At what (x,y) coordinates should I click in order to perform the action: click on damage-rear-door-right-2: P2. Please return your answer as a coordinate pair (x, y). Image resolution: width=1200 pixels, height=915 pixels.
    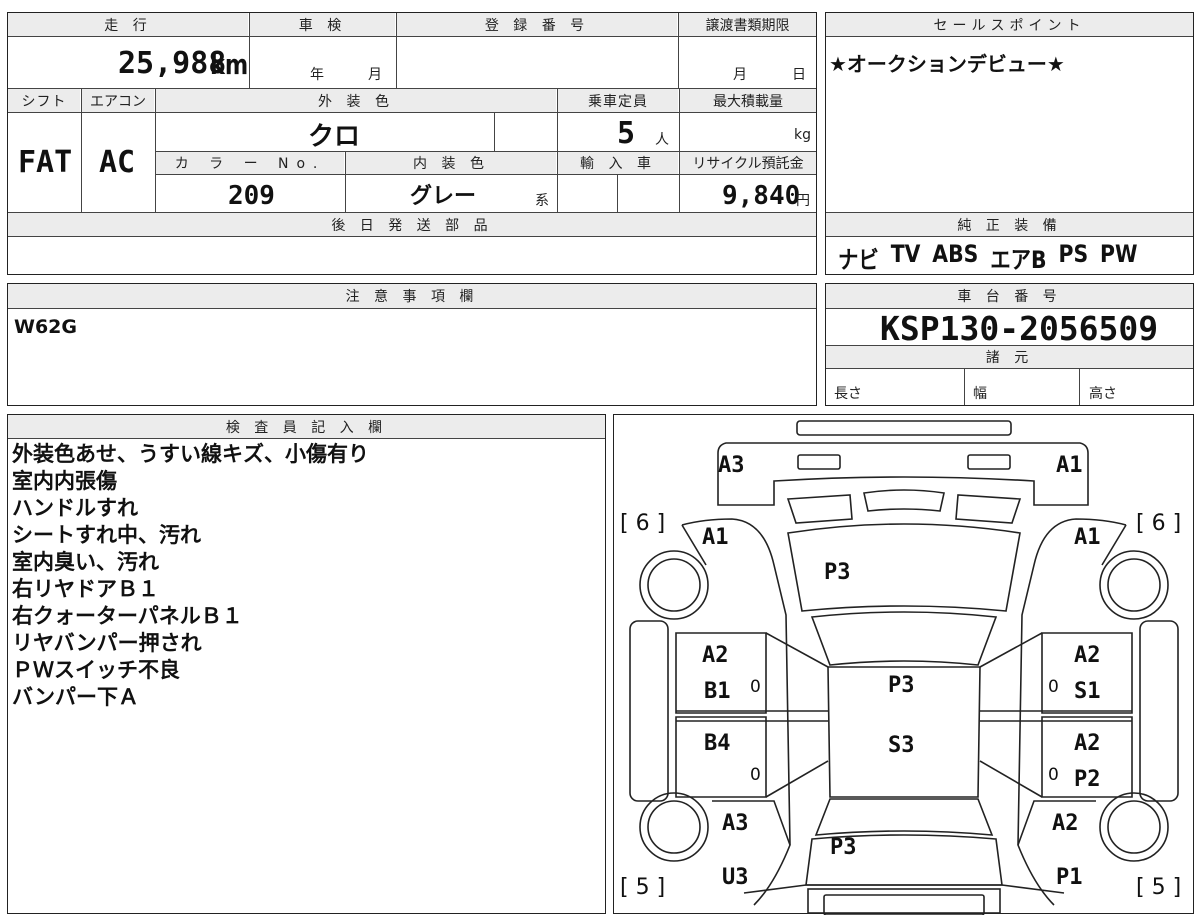
    Looking at the image, I should click on (1087, 779).